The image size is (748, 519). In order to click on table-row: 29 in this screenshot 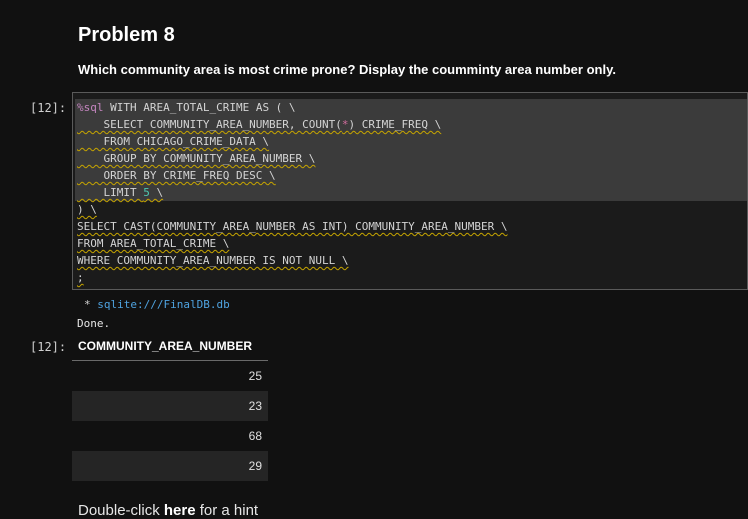, I will do `click(170, 466)`.